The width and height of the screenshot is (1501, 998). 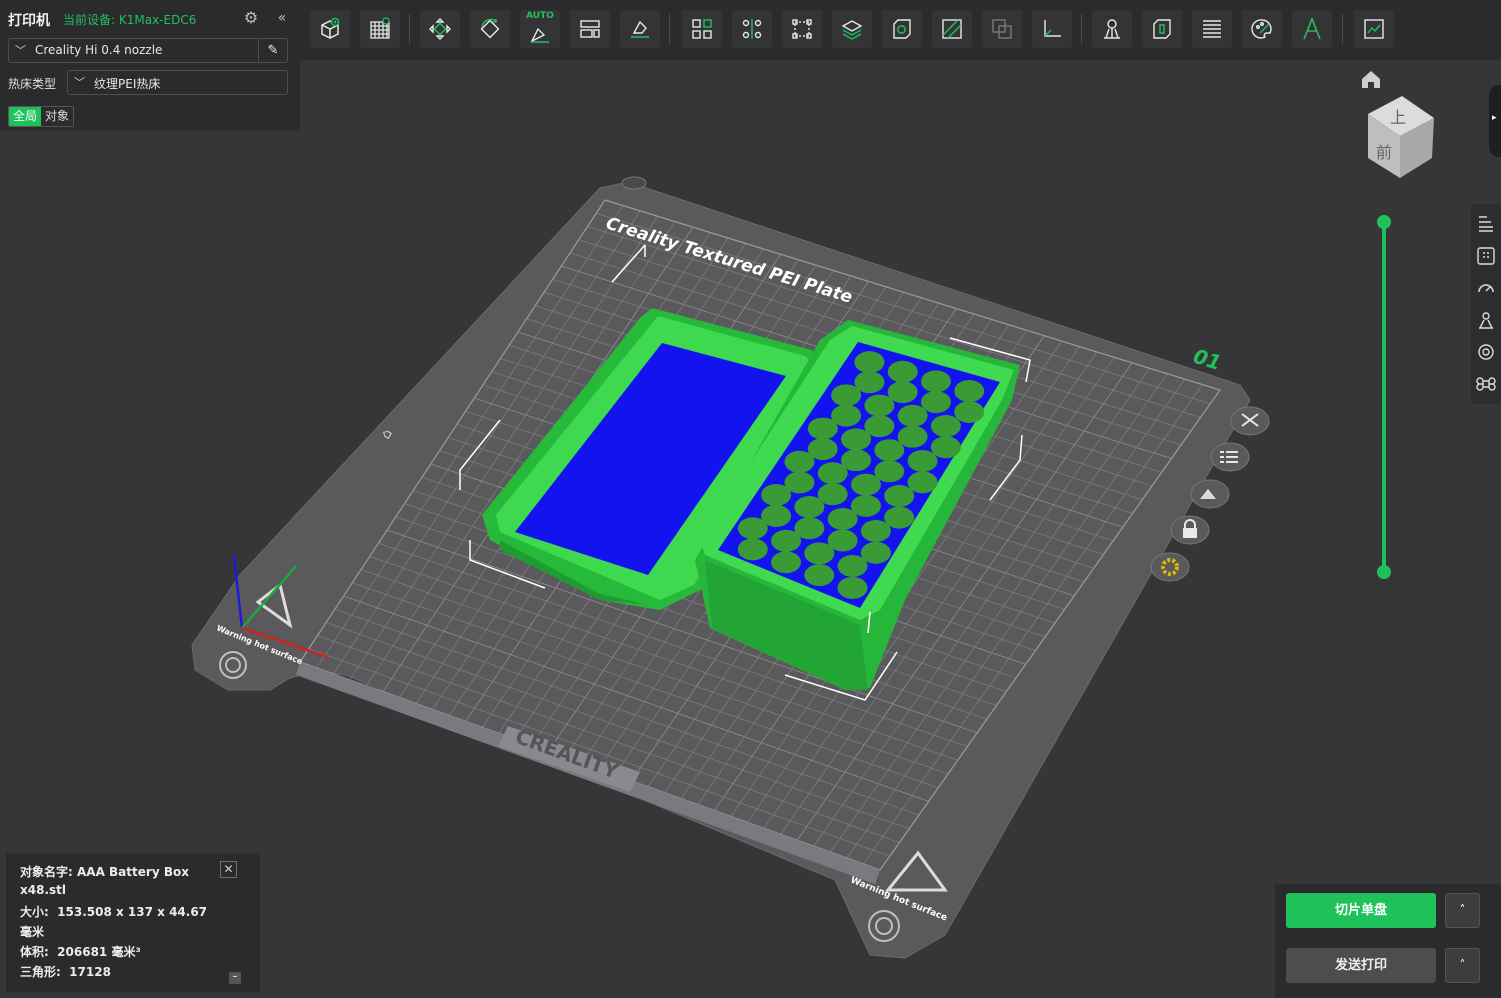 I want to click on collapse-left-icon: «, so click(x=282, y=18).